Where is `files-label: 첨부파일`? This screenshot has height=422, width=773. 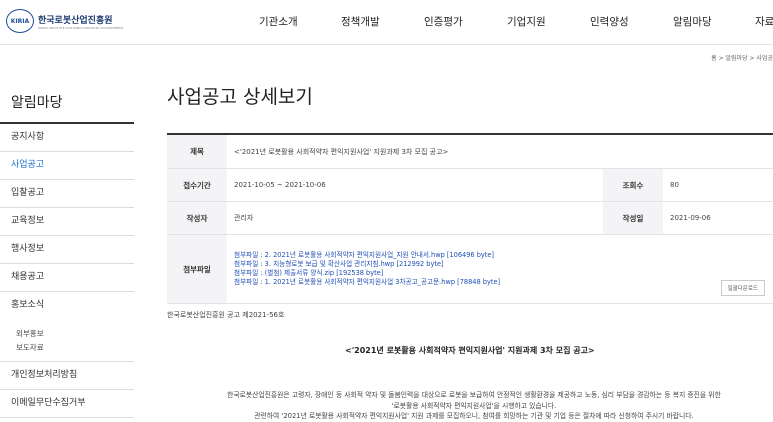 files-label: 첨부파일 is located at coordinates (197, 269).